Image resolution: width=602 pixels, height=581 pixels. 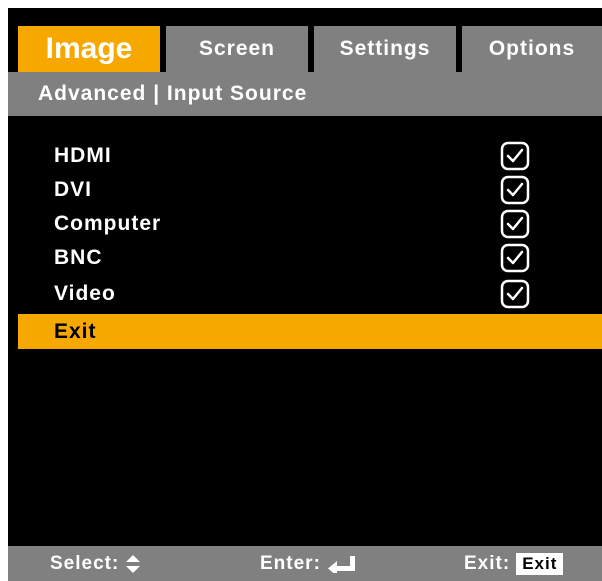 I want to click on footer-hints: Select: Enter: Exit: Exit, so click(x=305, y=563).